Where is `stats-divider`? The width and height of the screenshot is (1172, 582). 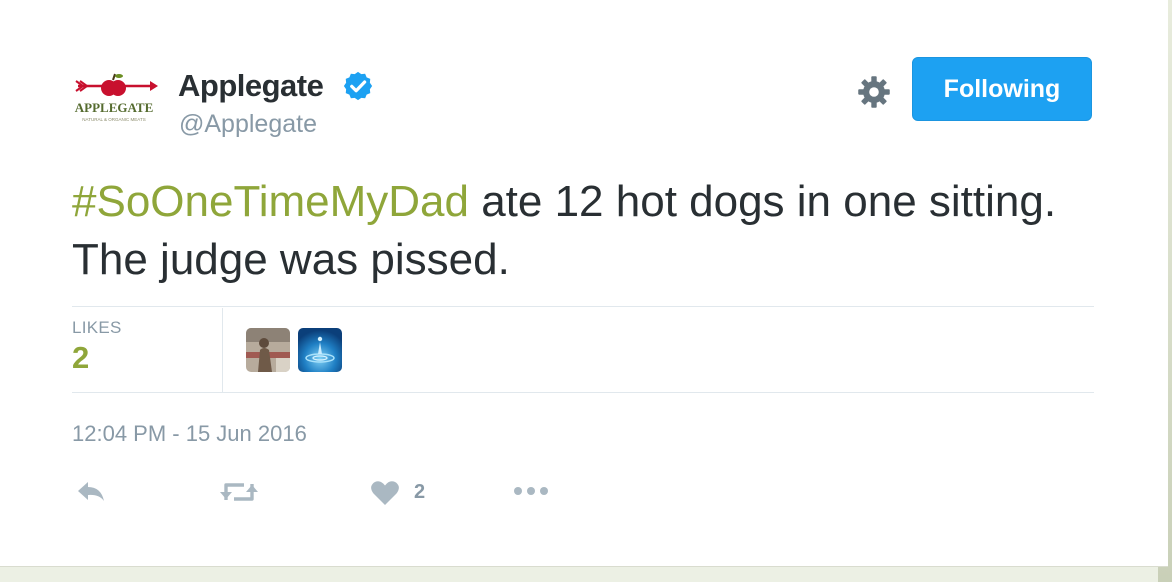
stats-divider is located at coordinates (222, 350).